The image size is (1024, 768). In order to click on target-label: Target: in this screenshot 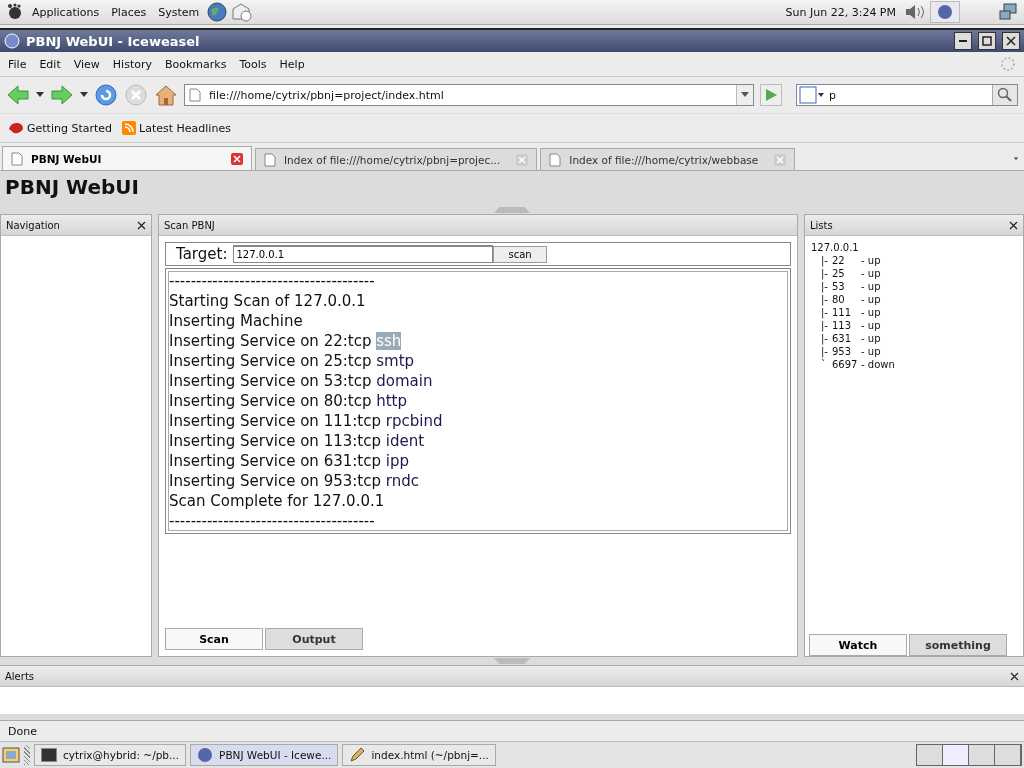, I will do `click(202, 254)`.